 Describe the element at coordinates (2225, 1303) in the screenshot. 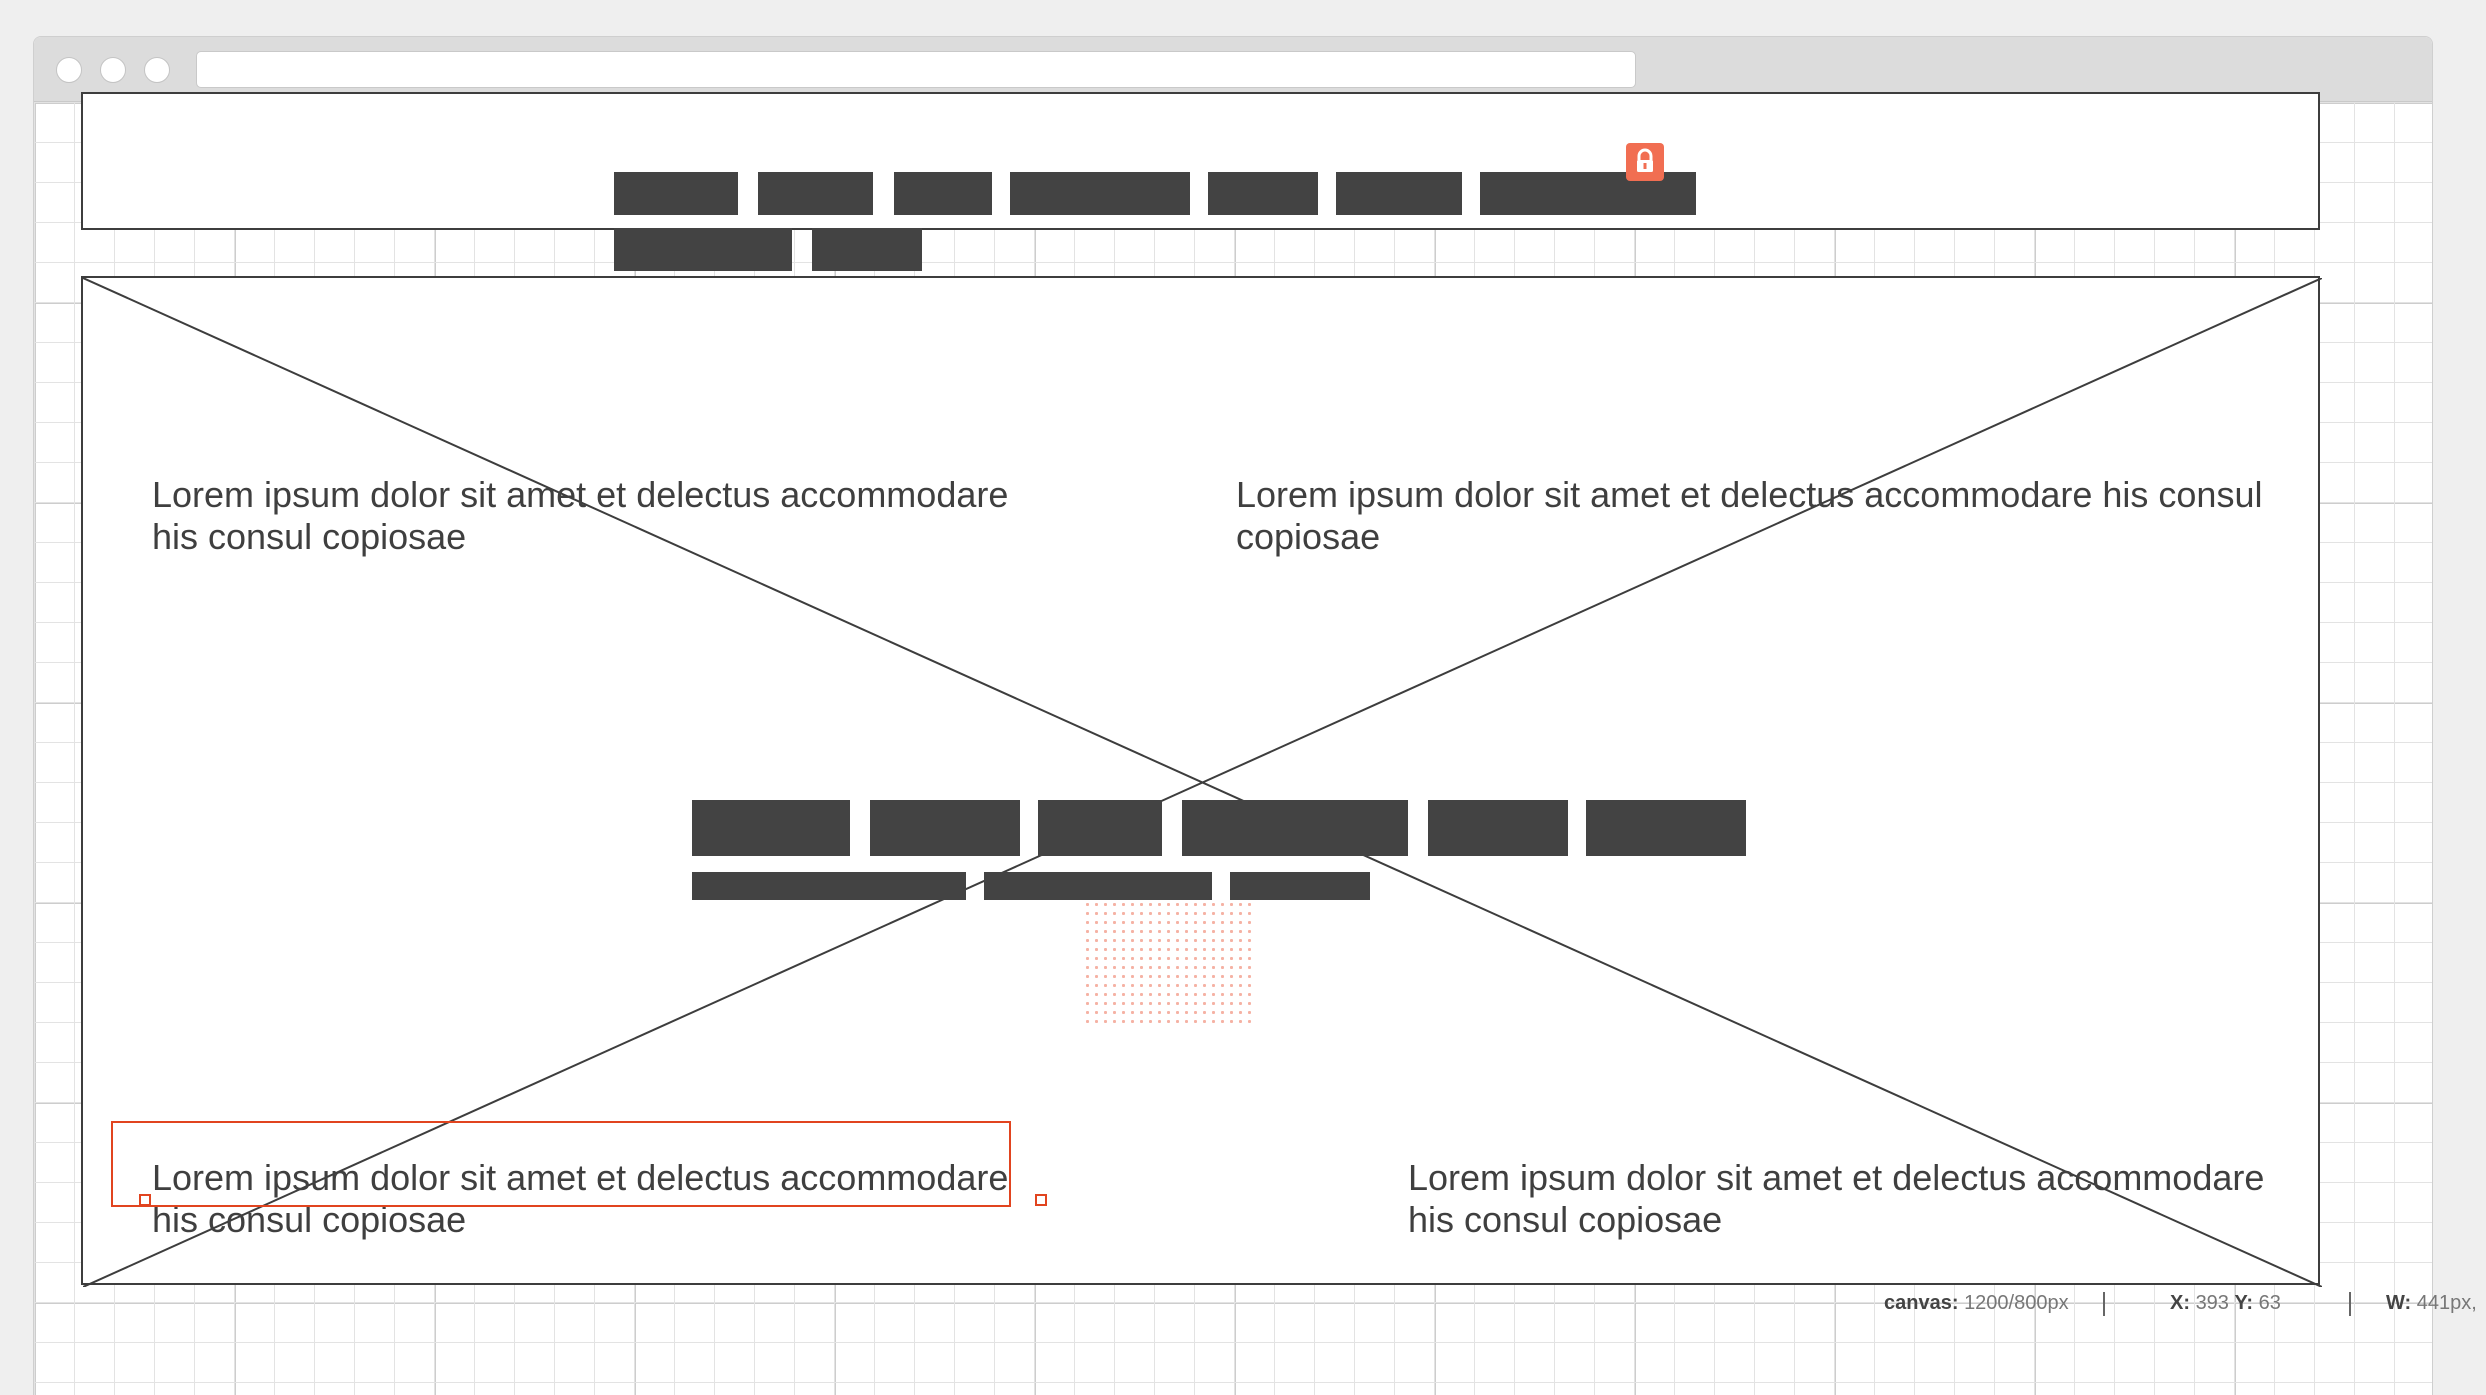

I see `status-position: X: 393 Y: 63` at that location.